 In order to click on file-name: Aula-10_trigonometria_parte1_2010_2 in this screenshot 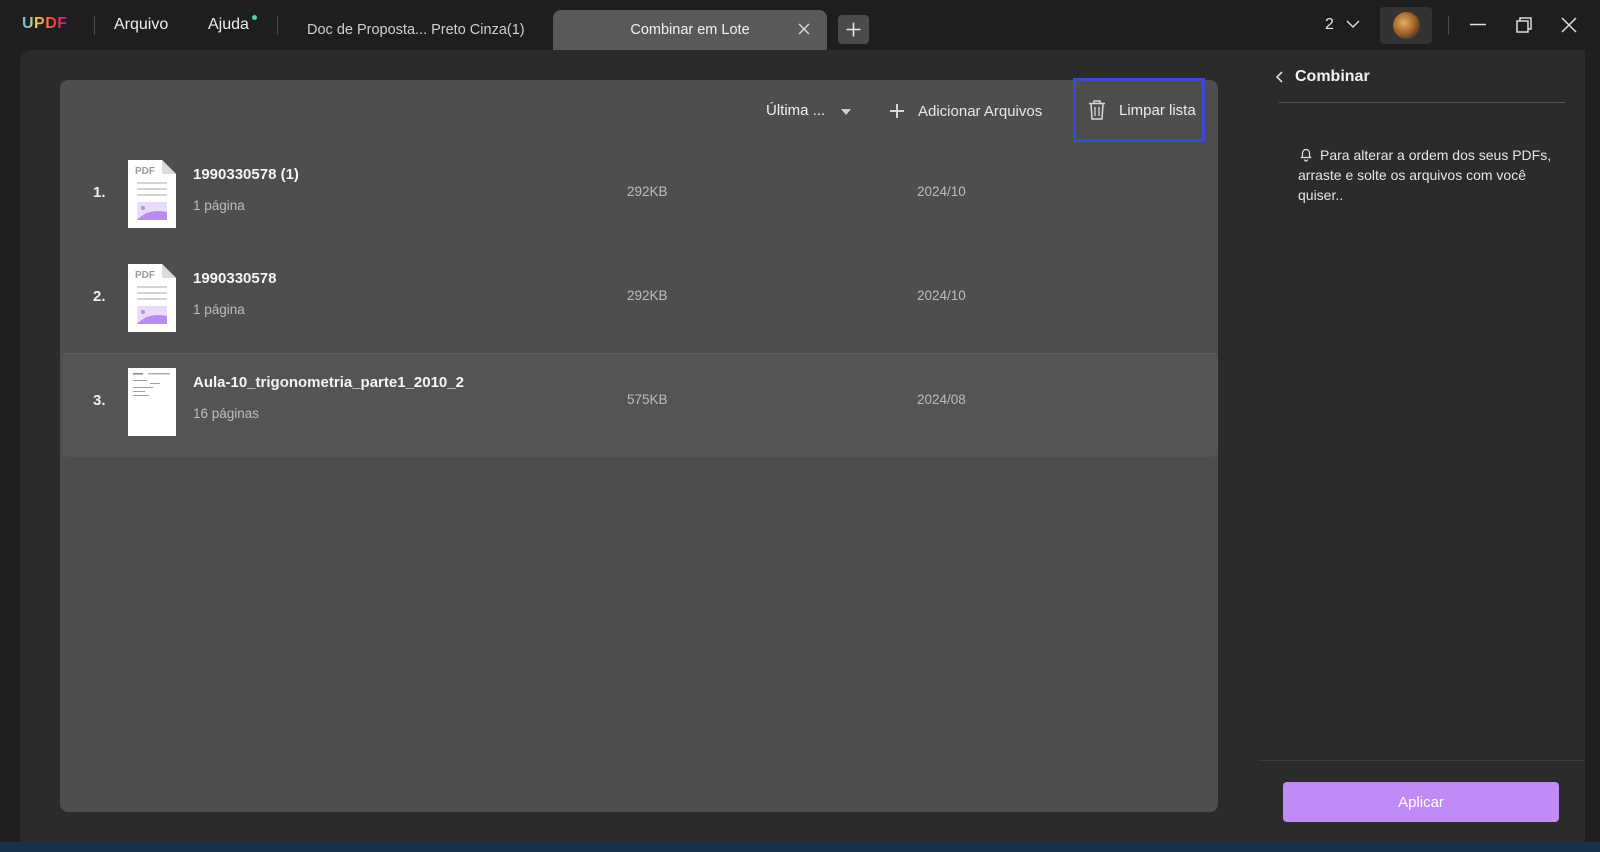, I will do `click(328, 382)`.